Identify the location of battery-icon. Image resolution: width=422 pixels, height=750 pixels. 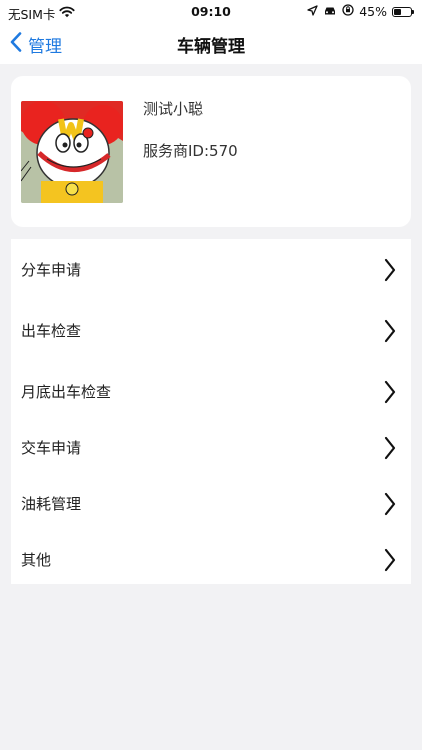
(403, 11).